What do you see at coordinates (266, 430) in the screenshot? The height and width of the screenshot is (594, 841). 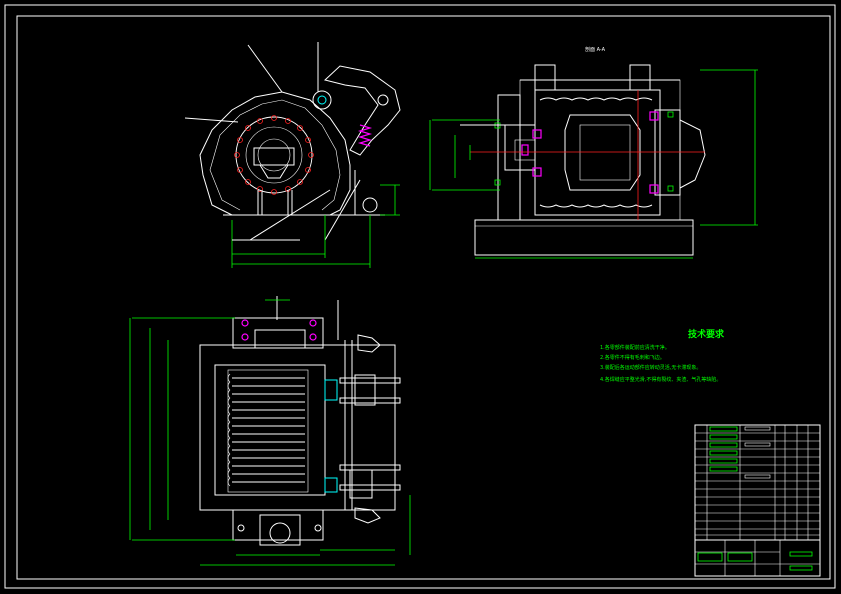 I see `rope-coils` at bounding box center [266, 430].